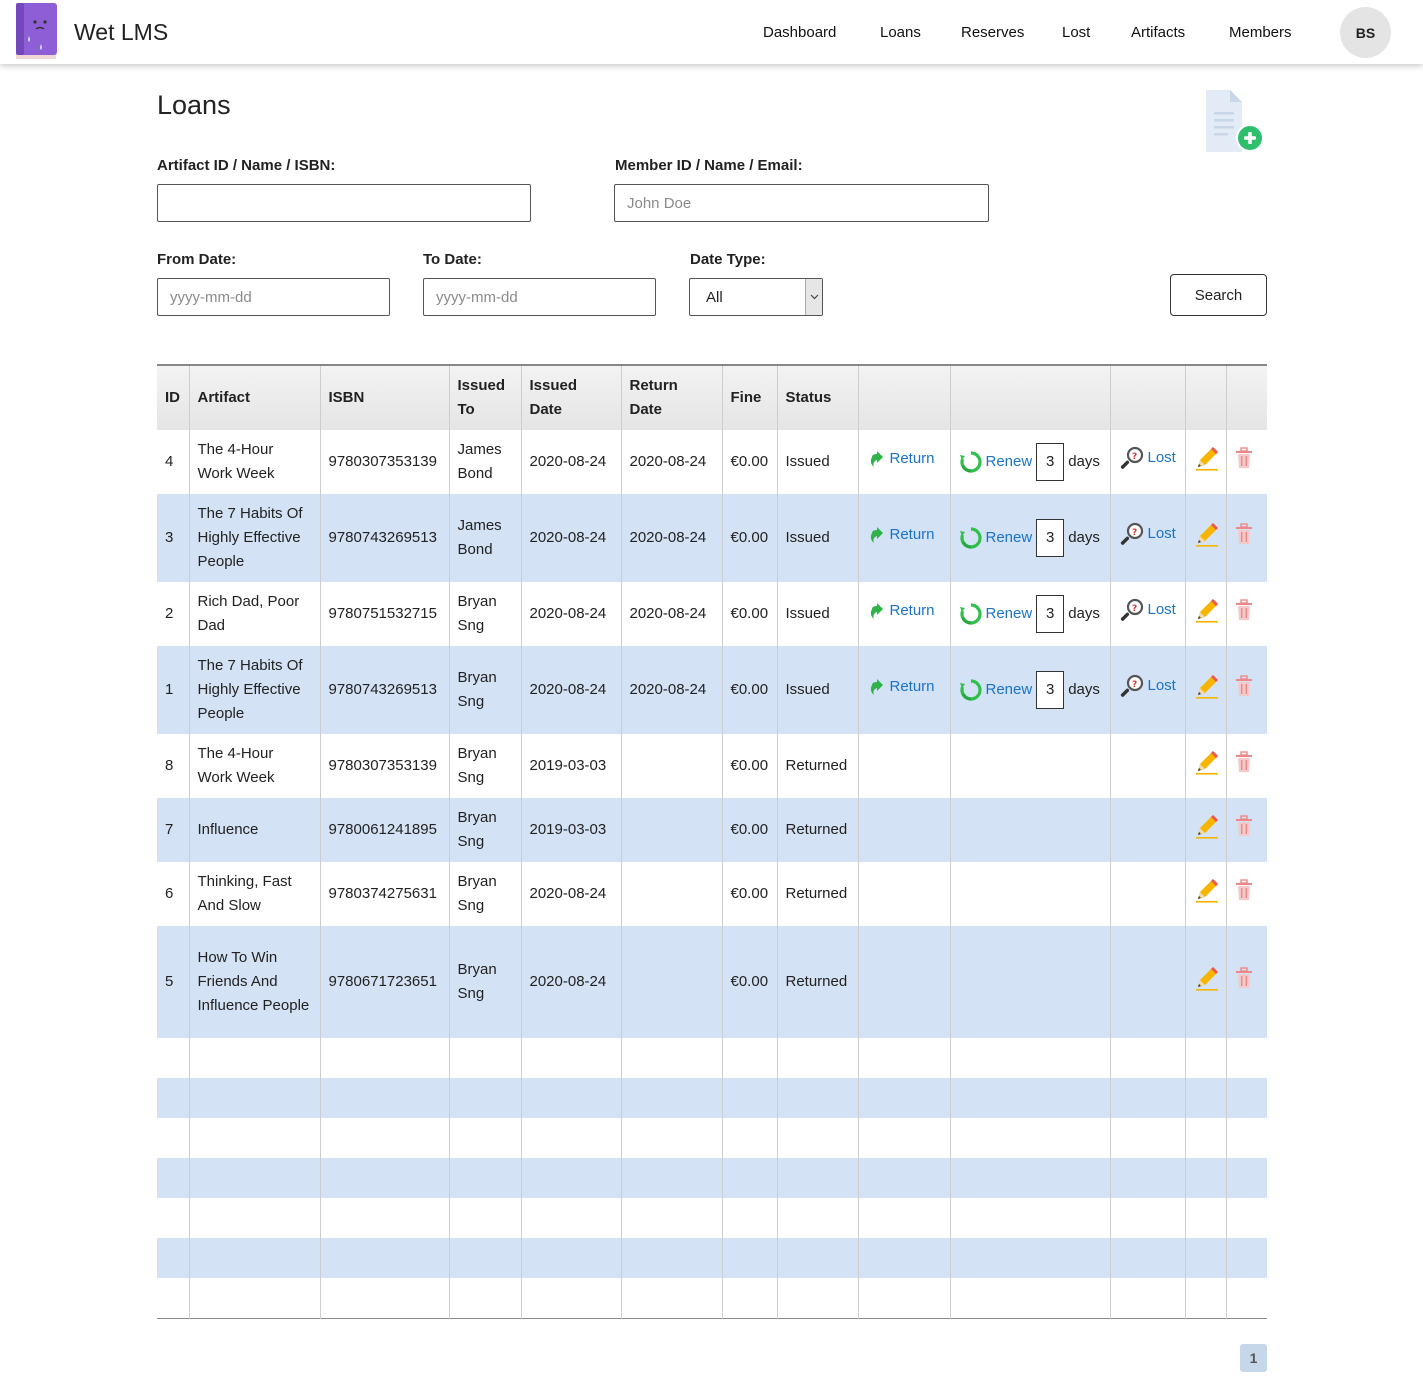  I want to click on artifact-search-input, so click(344, 203).